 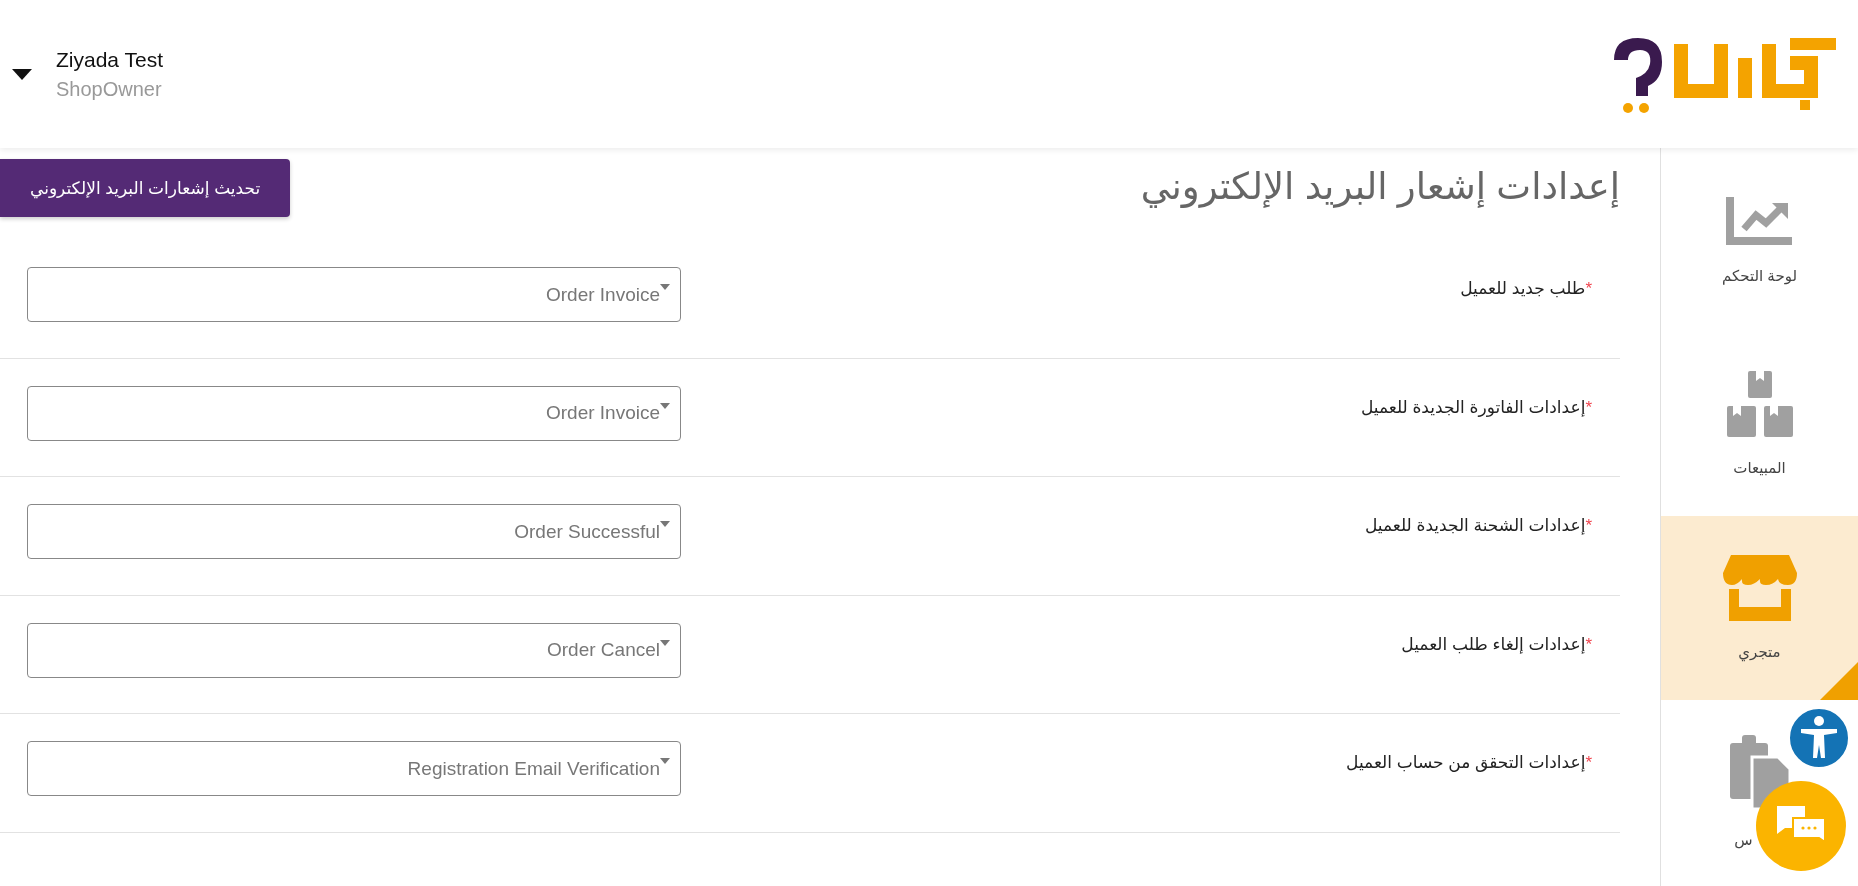 What do you see at coordinates (109, 59) in the screenshot?
I see `user-name: Ziyada Test` at bounding box center [109, 59].